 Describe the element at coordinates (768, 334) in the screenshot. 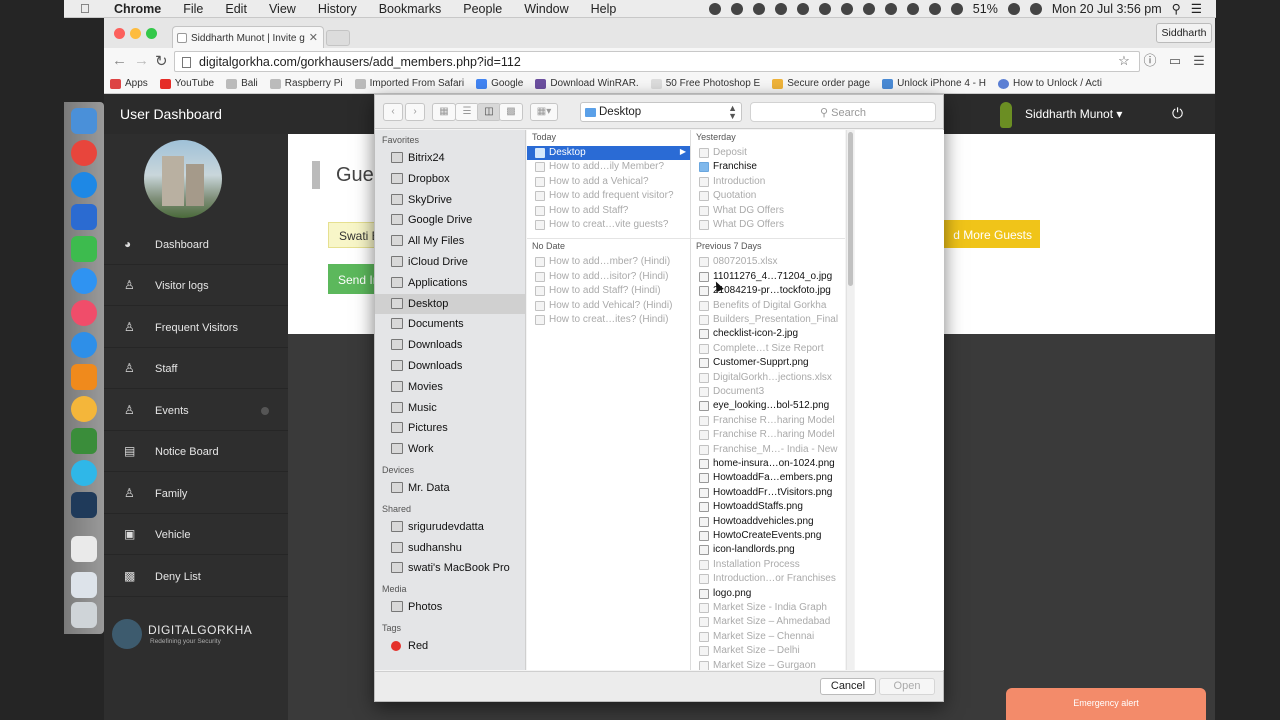

I see `file-row: checklist-icon-2.jpg` at that location.